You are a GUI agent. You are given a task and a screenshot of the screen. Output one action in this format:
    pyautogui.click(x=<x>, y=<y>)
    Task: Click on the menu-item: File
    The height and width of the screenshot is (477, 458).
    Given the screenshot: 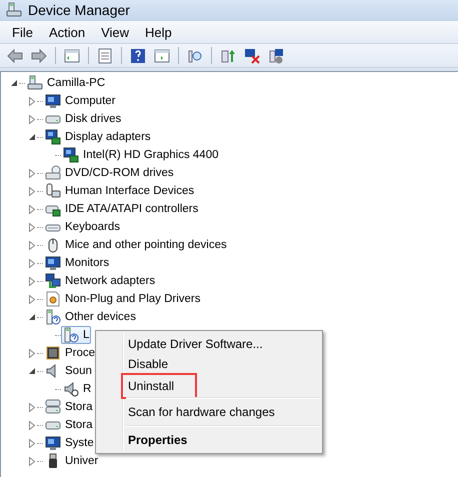 What is the action you would take?
    pyautogui.click(x=22, y=32)
    